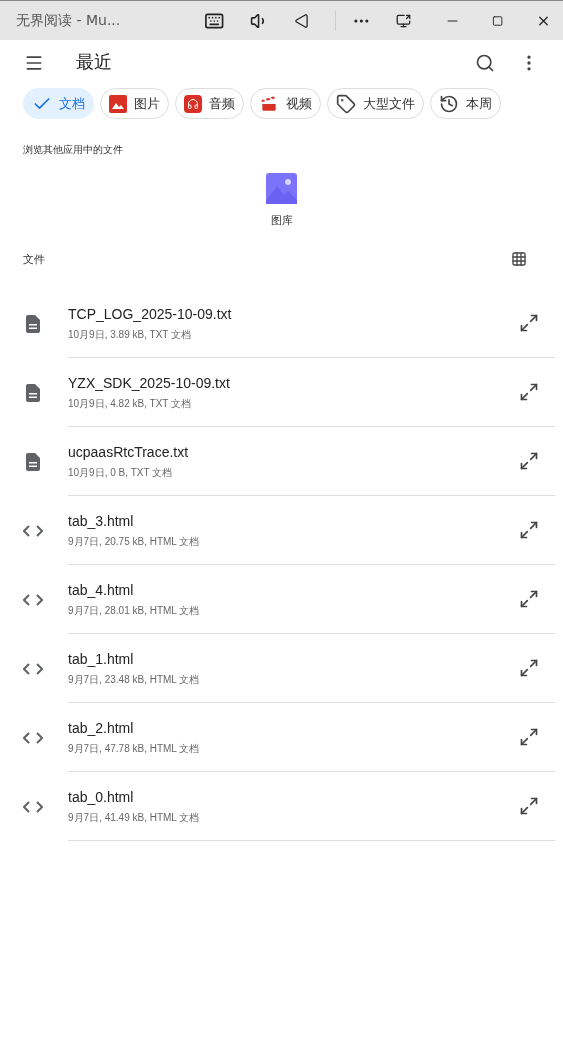  What do you see at coordinates (73, 150) in the screenshot?
I see `section-heading: 浏览其他应用中的文件` at bounding box center [73, 150].